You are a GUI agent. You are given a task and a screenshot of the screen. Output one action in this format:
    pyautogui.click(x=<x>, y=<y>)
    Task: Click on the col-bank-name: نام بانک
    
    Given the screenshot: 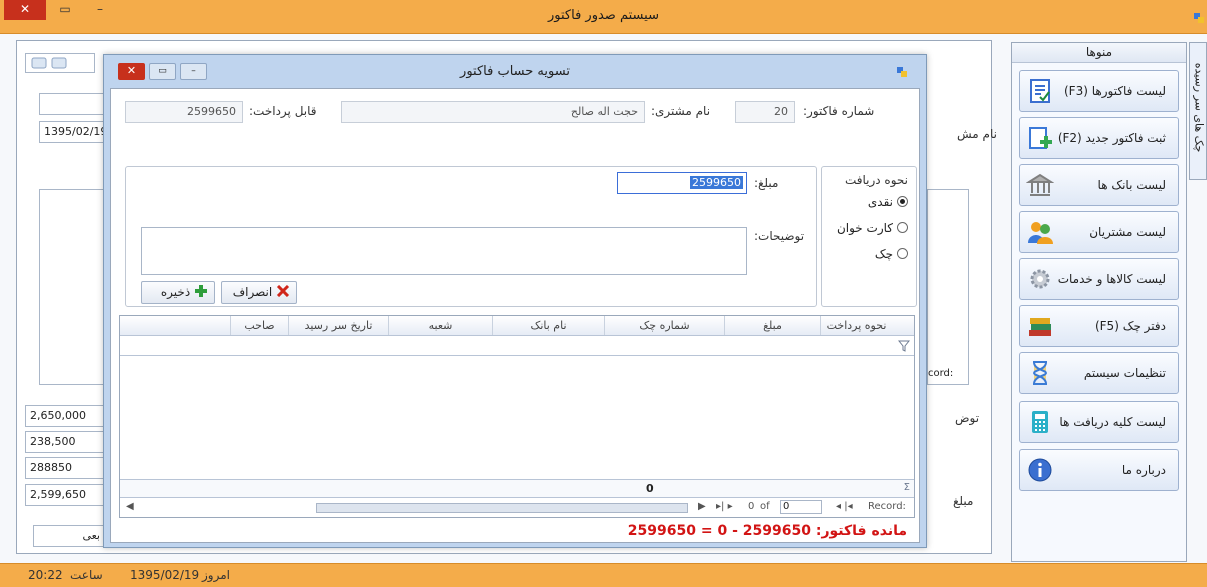 What is the action you would take?
    pyautogui.click(x=548, y=325)
    